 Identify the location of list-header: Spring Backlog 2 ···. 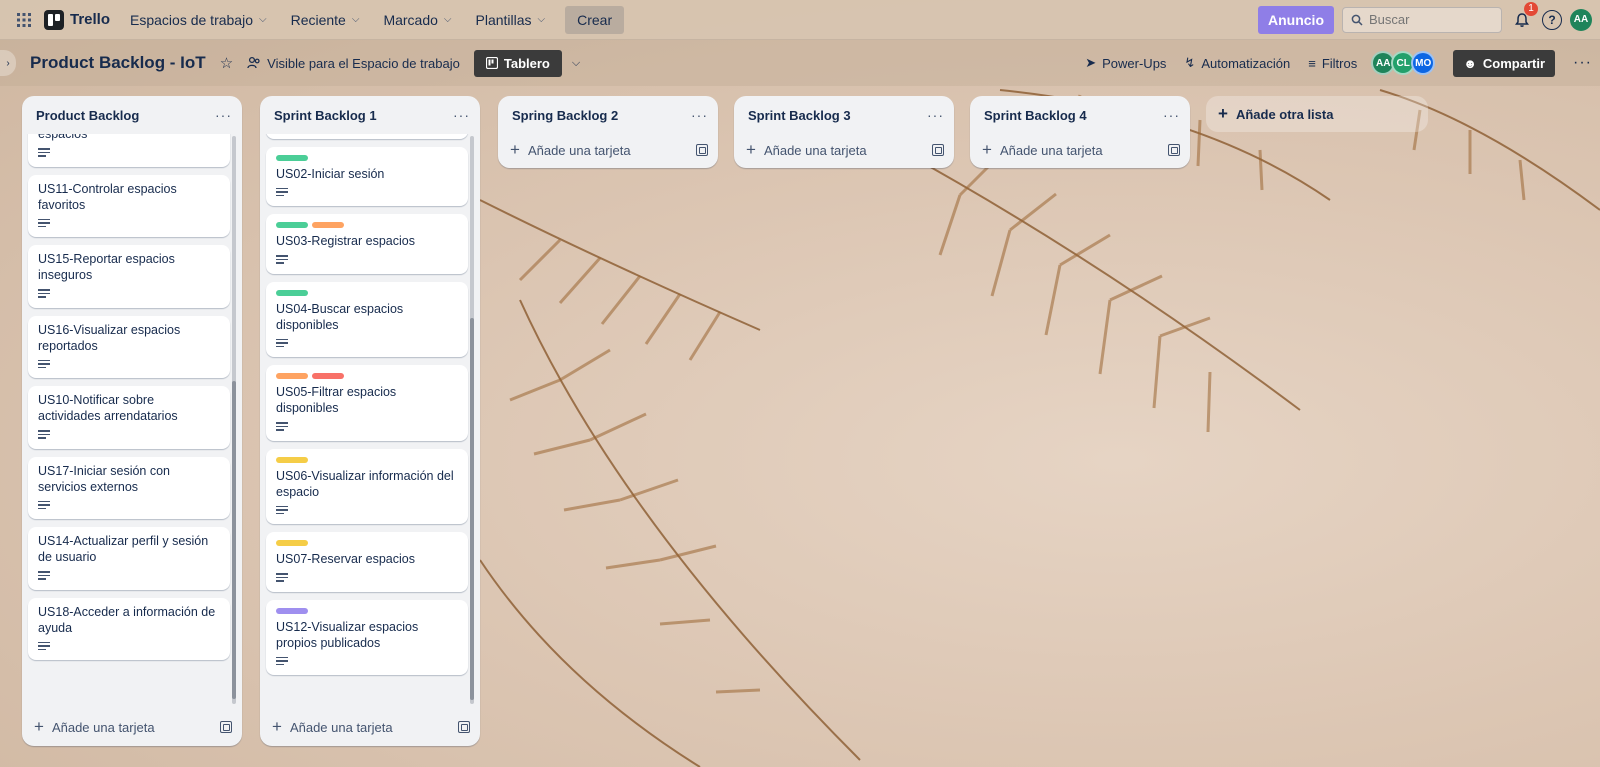
(608, 115).